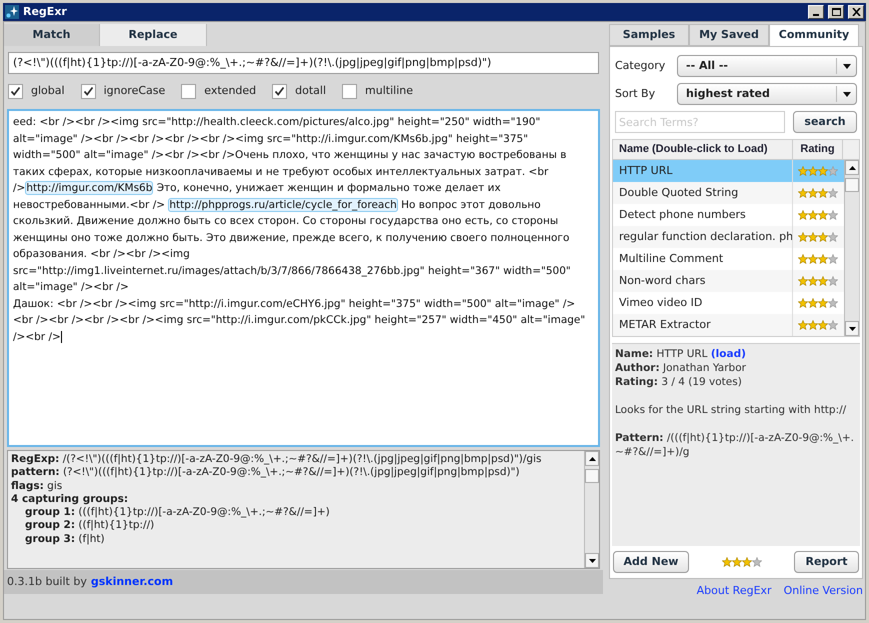  Describe the element at coordinates (734, 591) in the screenshot. I see `footer-link: About RegExr` at that location.